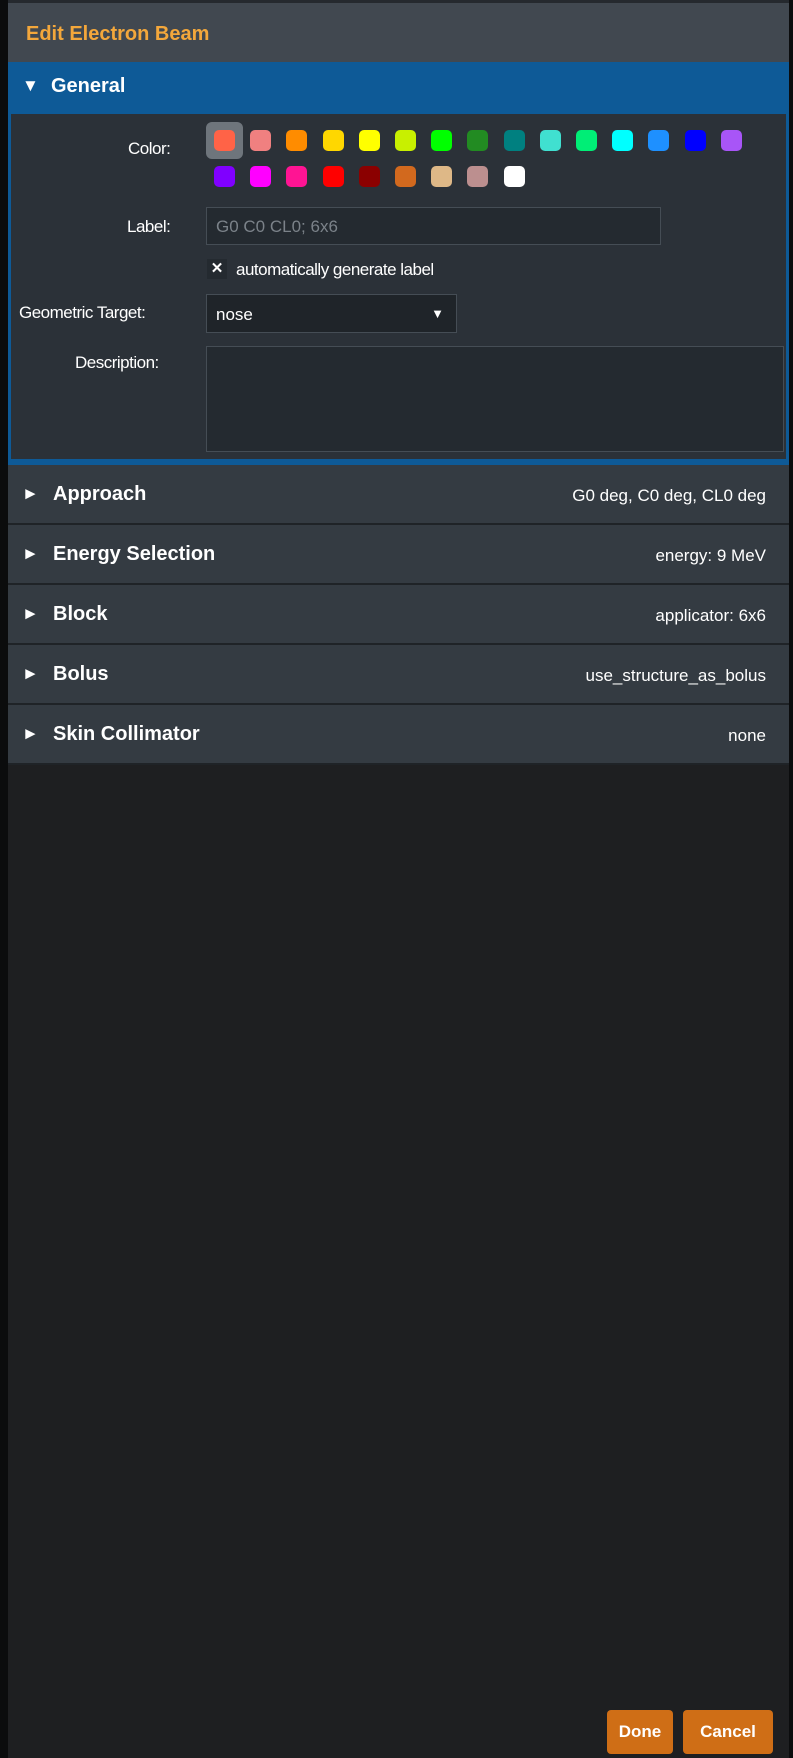 This screenshot has height=1758, width=793. I want to click on label-input: G0 C0 CL0; 6x6, so click(433, 226).